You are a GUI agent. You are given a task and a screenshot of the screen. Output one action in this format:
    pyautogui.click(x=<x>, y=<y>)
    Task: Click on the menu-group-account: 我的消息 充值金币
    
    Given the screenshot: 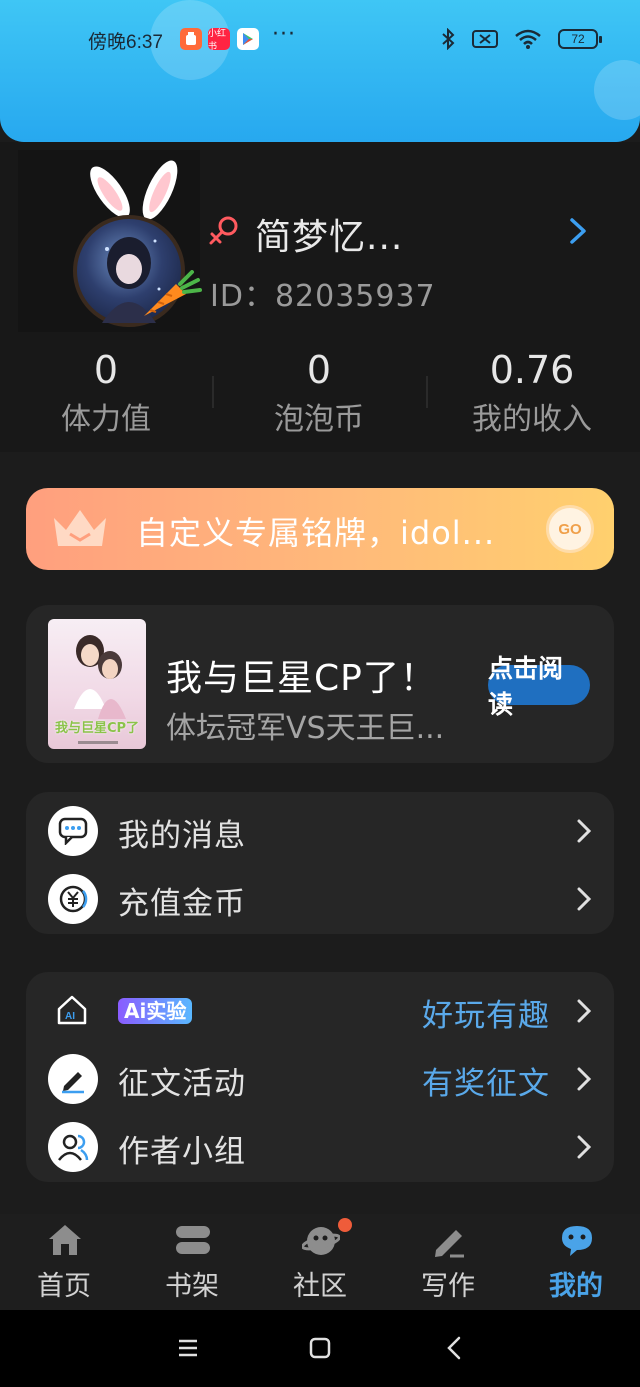 What is the action you would take?
    pyautogui.click(x=320, y=863)
    